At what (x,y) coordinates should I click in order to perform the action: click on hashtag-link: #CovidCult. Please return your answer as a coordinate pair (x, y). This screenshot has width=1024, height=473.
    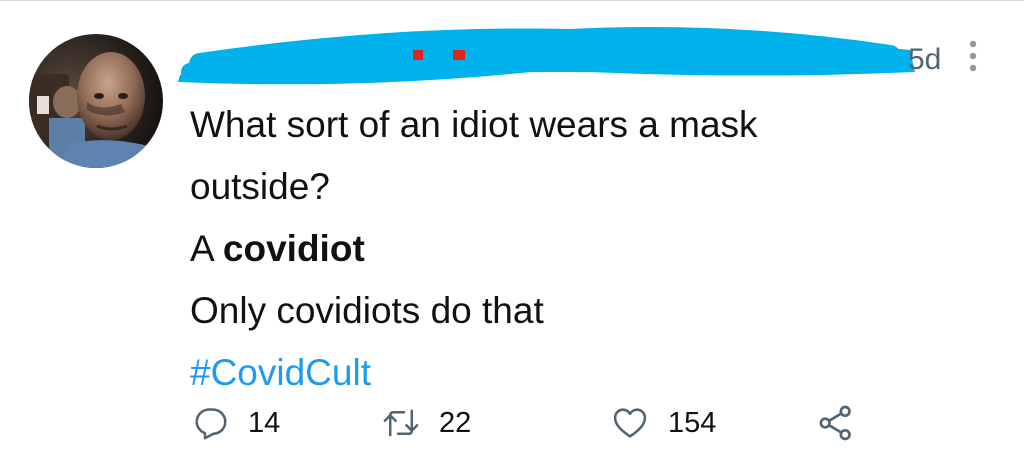
    Looking at the image, I should click on (570, 373).